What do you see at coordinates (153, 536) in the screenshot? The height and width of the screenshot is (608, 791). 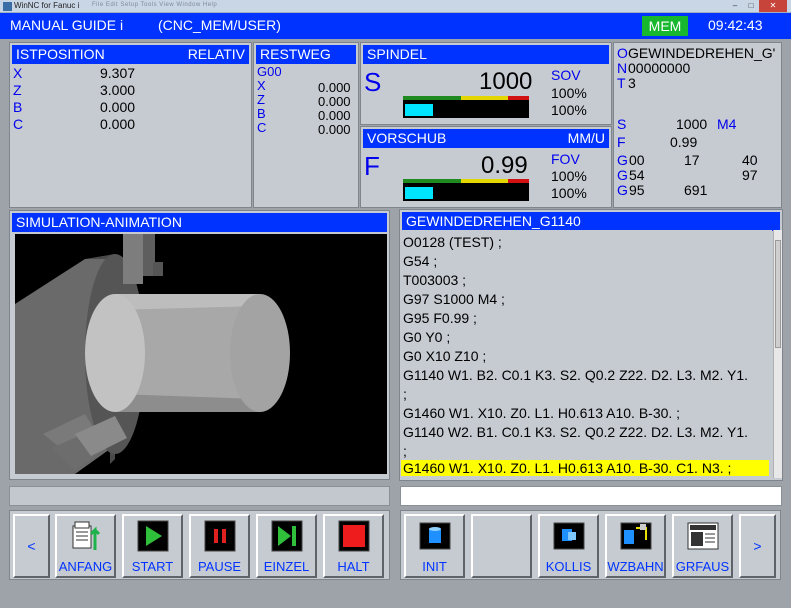 I see `play-icon` at bounding box center [153, 536].